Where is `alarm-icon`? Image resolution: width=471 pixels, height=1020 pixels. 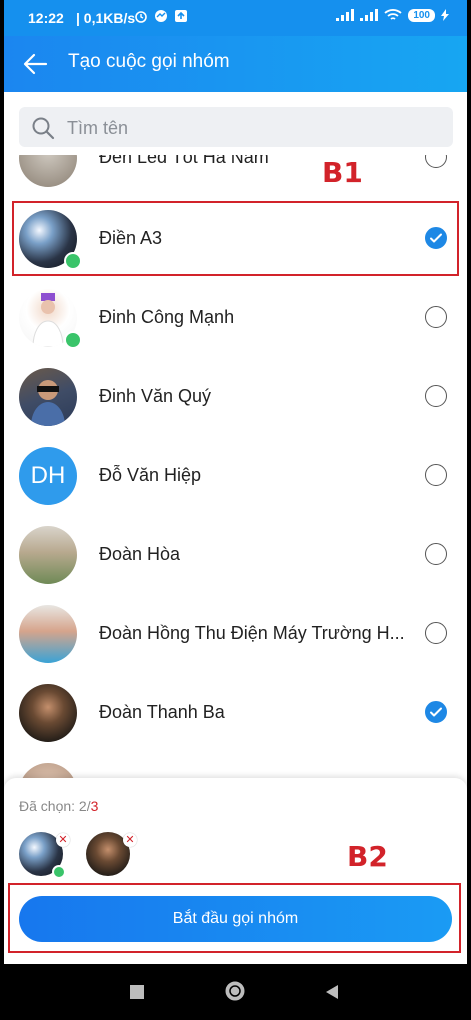 alarm-icon is located at coordinates (141, 17).